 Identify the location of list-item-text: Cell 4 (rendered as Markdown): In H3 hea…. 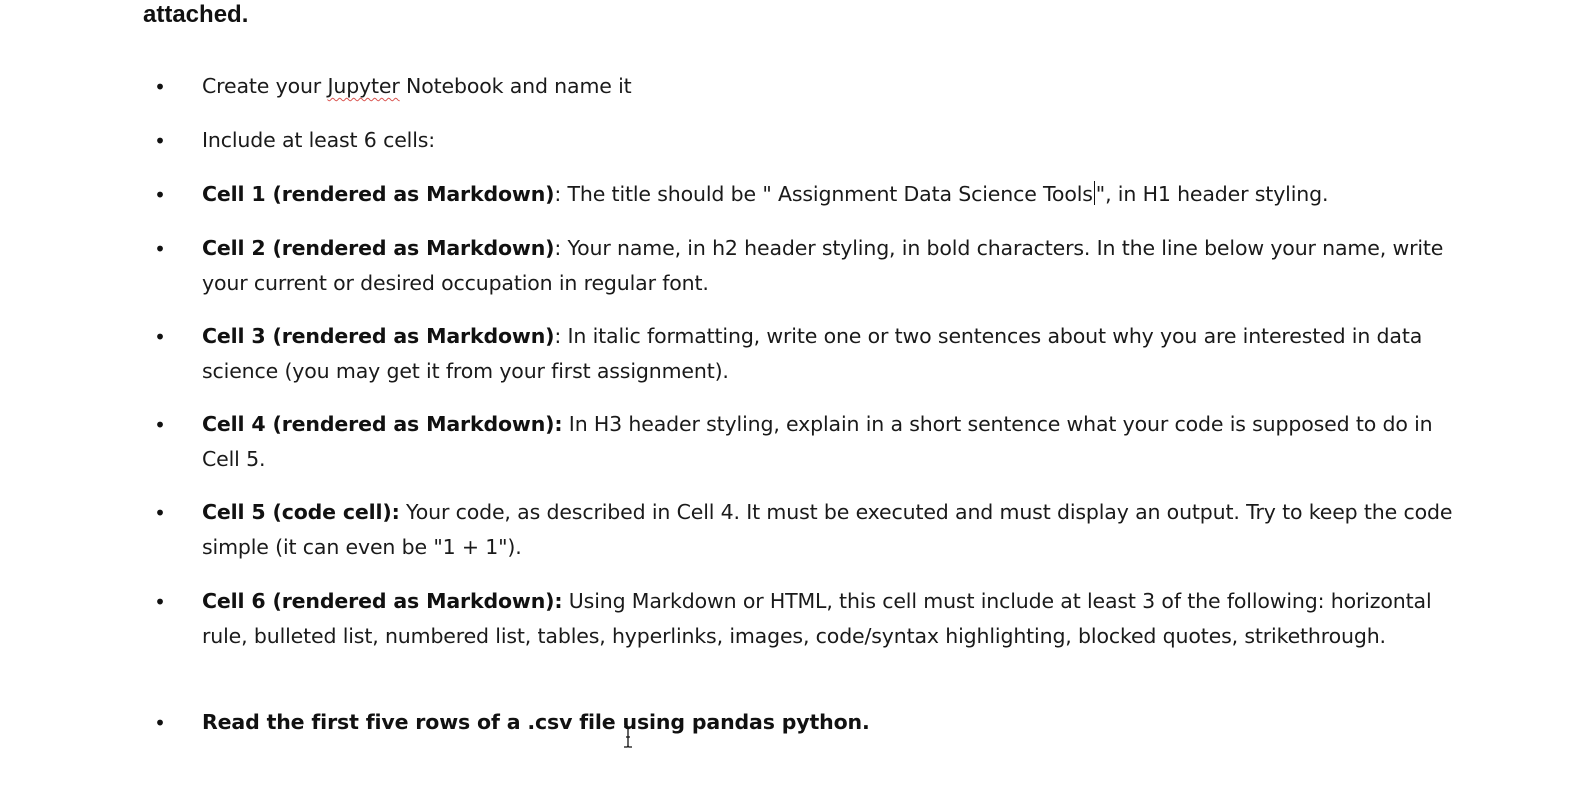
(832, 441).